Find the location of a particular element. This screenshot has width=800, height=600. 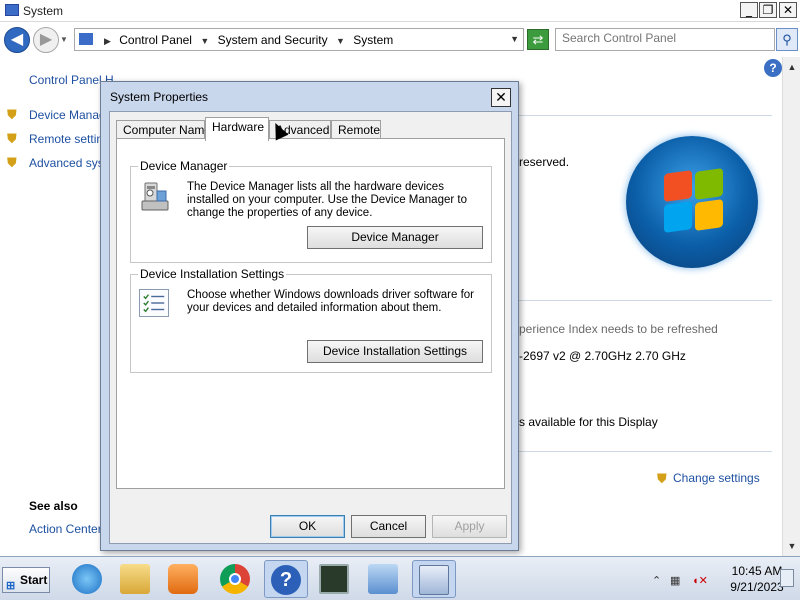

windows-flag-icon: ⊞ is located at coordinates (11, 586).